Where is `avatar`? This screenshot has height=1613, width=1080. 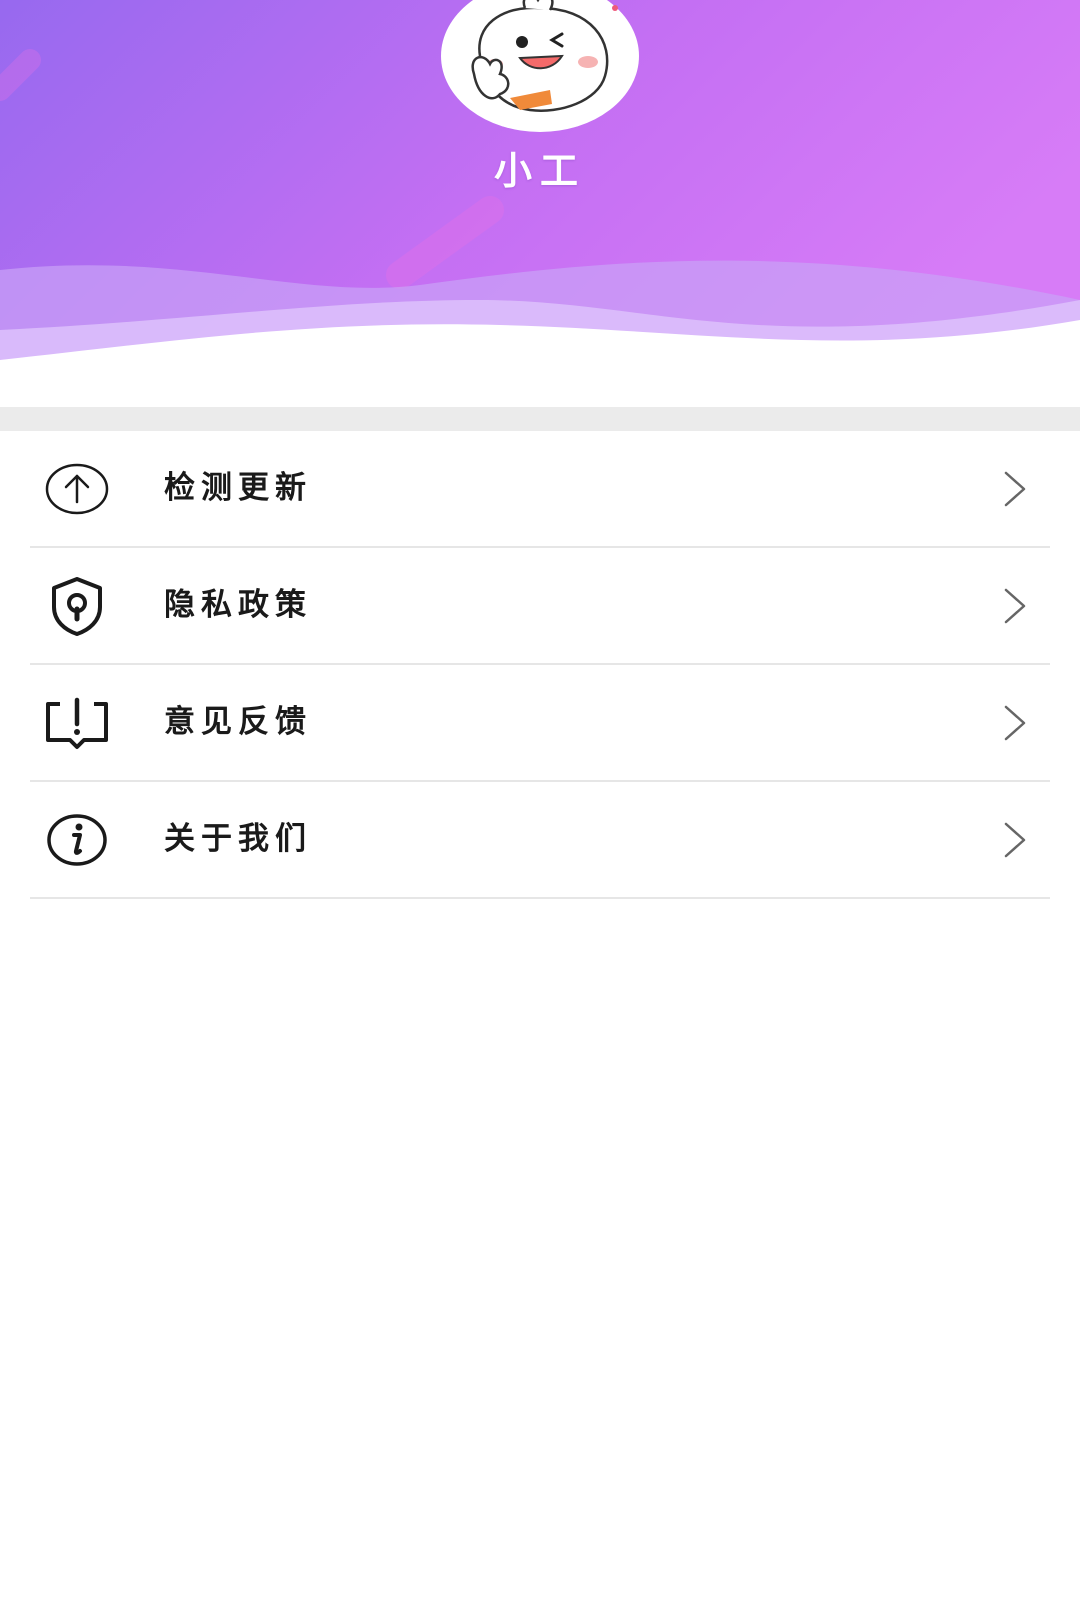
avatar is located at coordinates (540, 68).